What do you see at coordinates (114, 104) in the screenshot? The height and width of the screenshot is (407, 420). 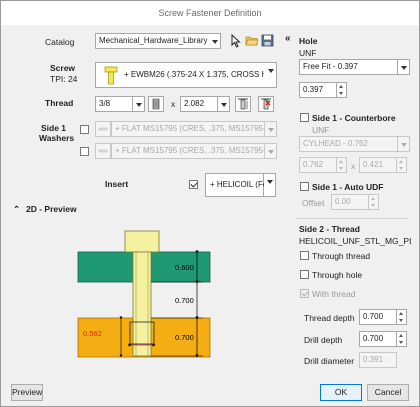 I see `thread-size-select: 3/8` at bounding box center [114, 104].